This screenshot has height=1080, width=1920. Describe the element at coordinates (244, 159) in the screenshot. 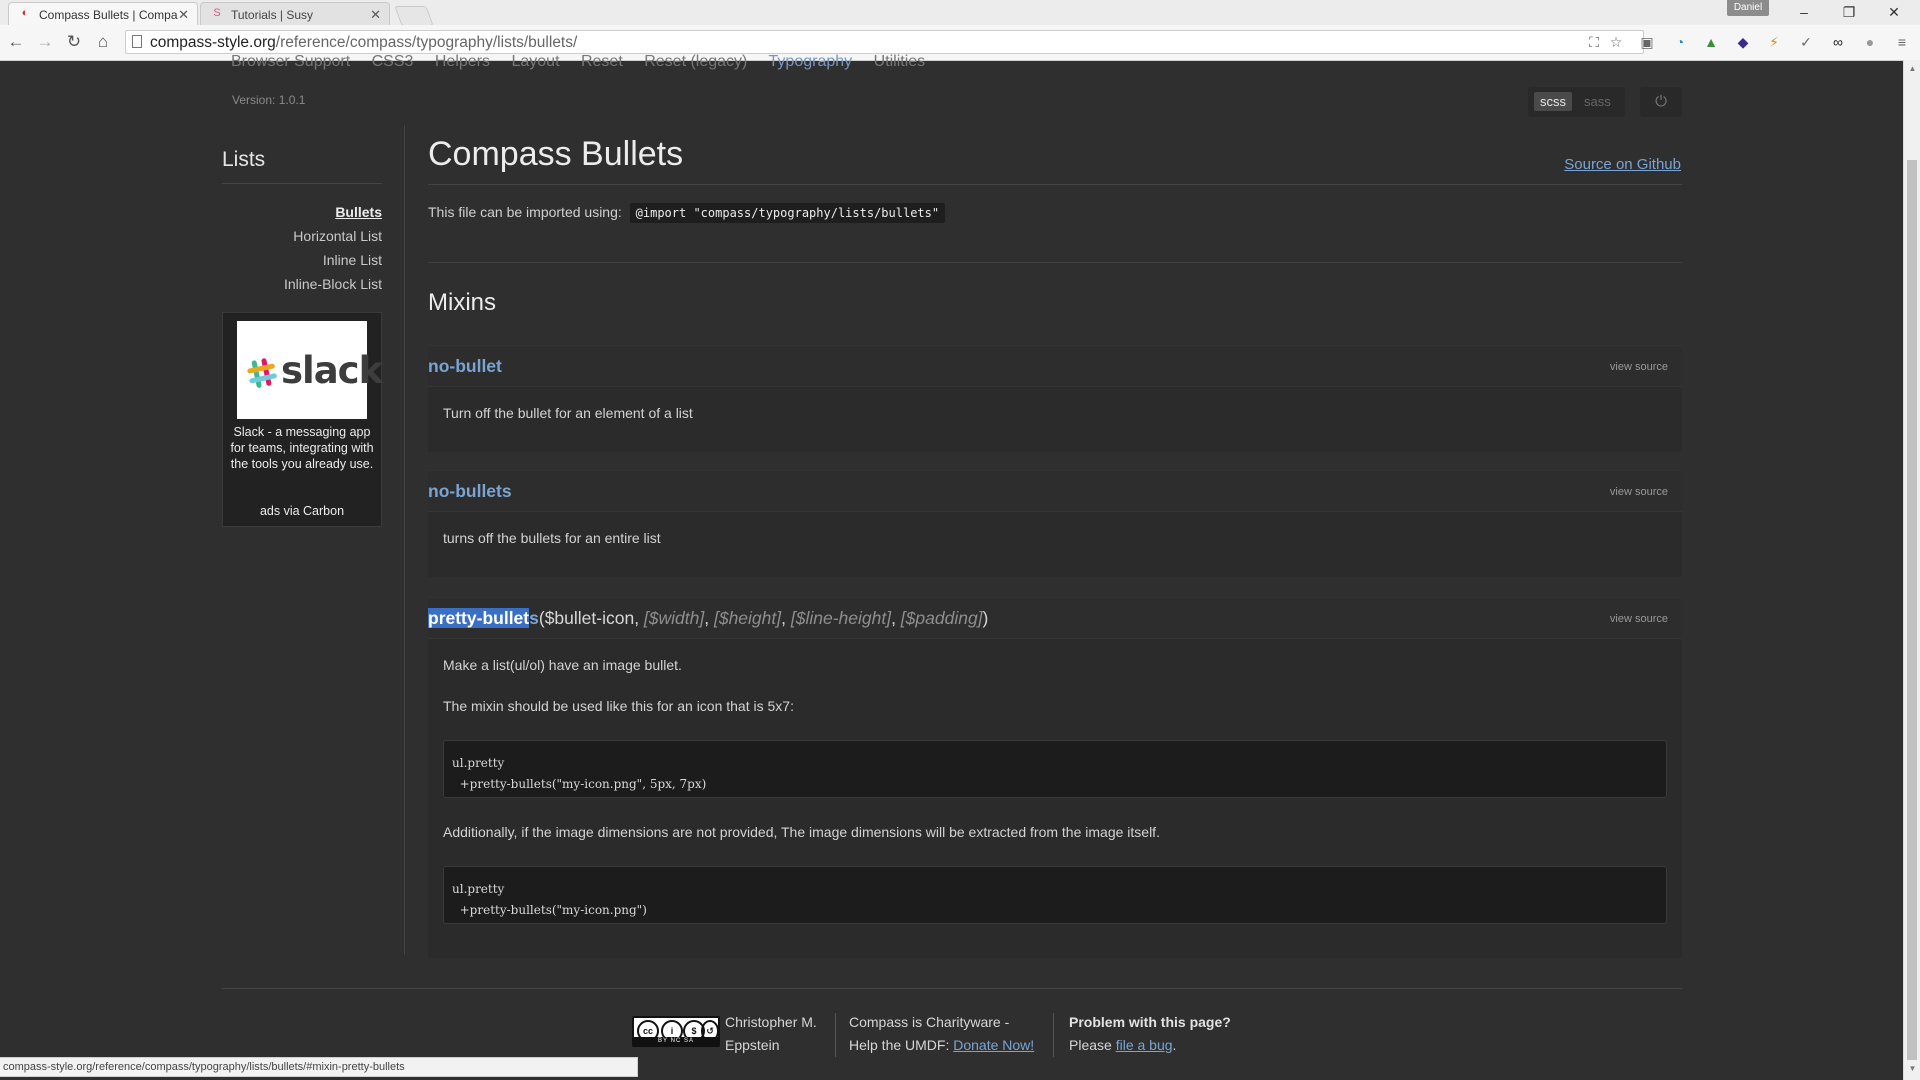

I see `sidebar-title: Lists` at that location.